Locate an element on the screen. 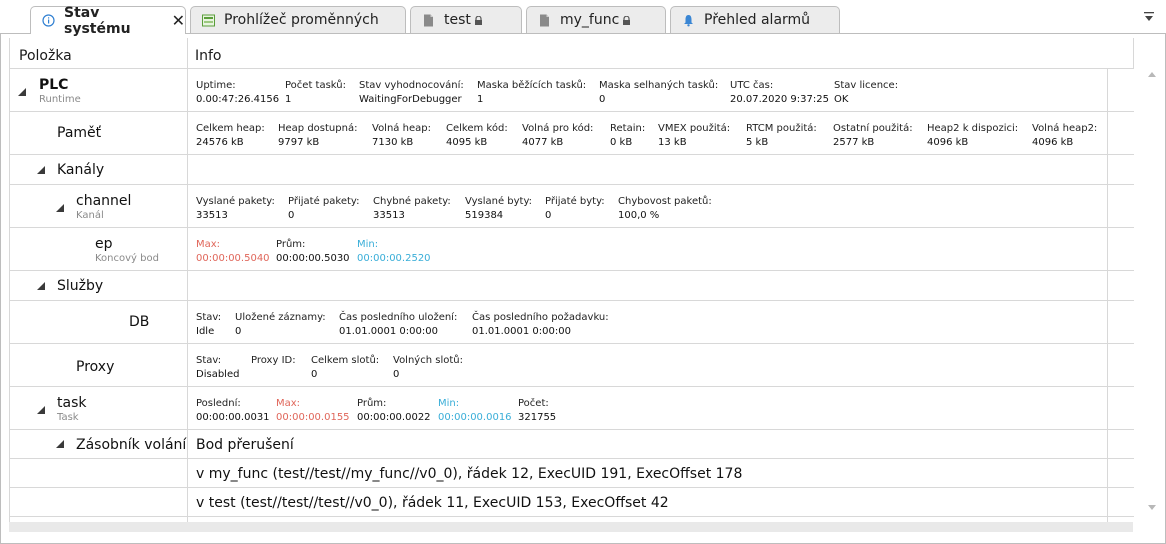 The width and height of the screenshot is (1166, 544). tab-label: Prohlížeč proměnných is located at coordinates (301, 20).